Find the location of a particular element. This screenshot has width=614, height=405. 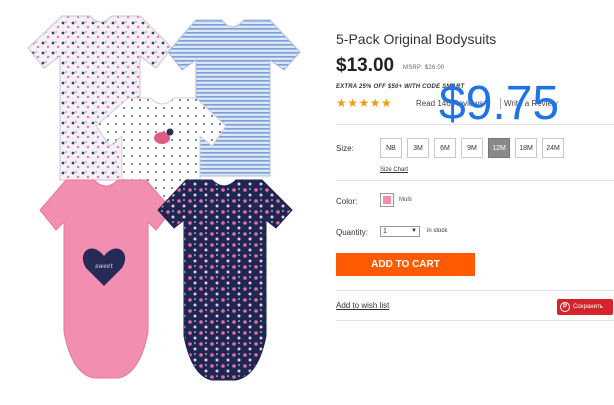

size-option-12m: 12M is located at coordinates (499, 148).